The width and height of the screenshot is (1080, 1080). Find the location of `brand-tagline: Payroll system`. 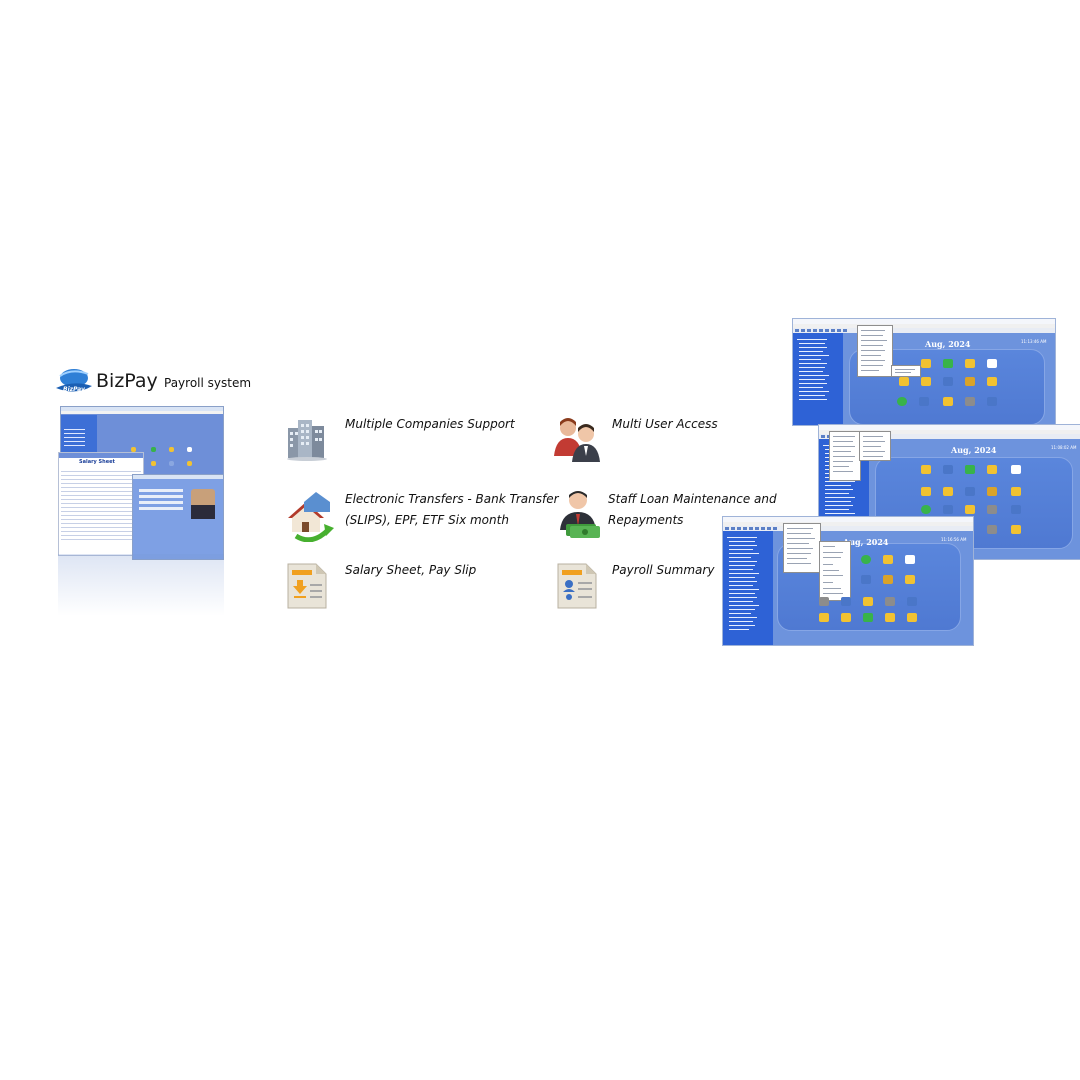

brand-tagline: Payroll system is located at coordinates (208, 383).